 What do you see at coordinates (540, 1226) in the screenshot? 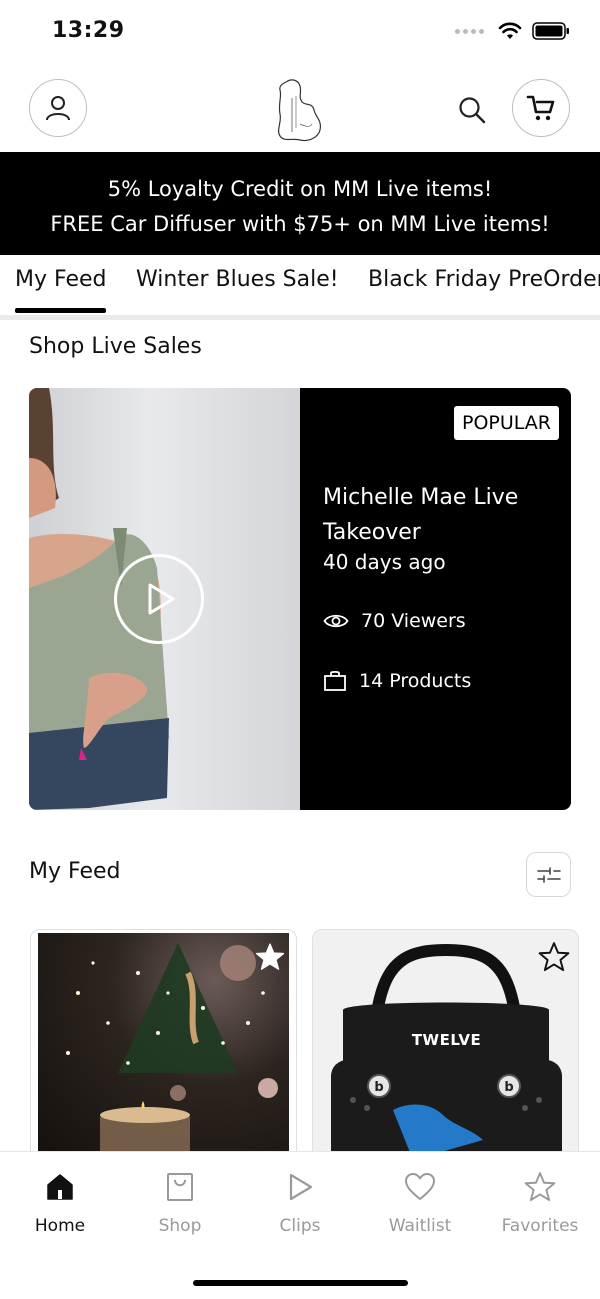
I see `nav-favorites-label: Favorites` at bounding box center [540, 1226].